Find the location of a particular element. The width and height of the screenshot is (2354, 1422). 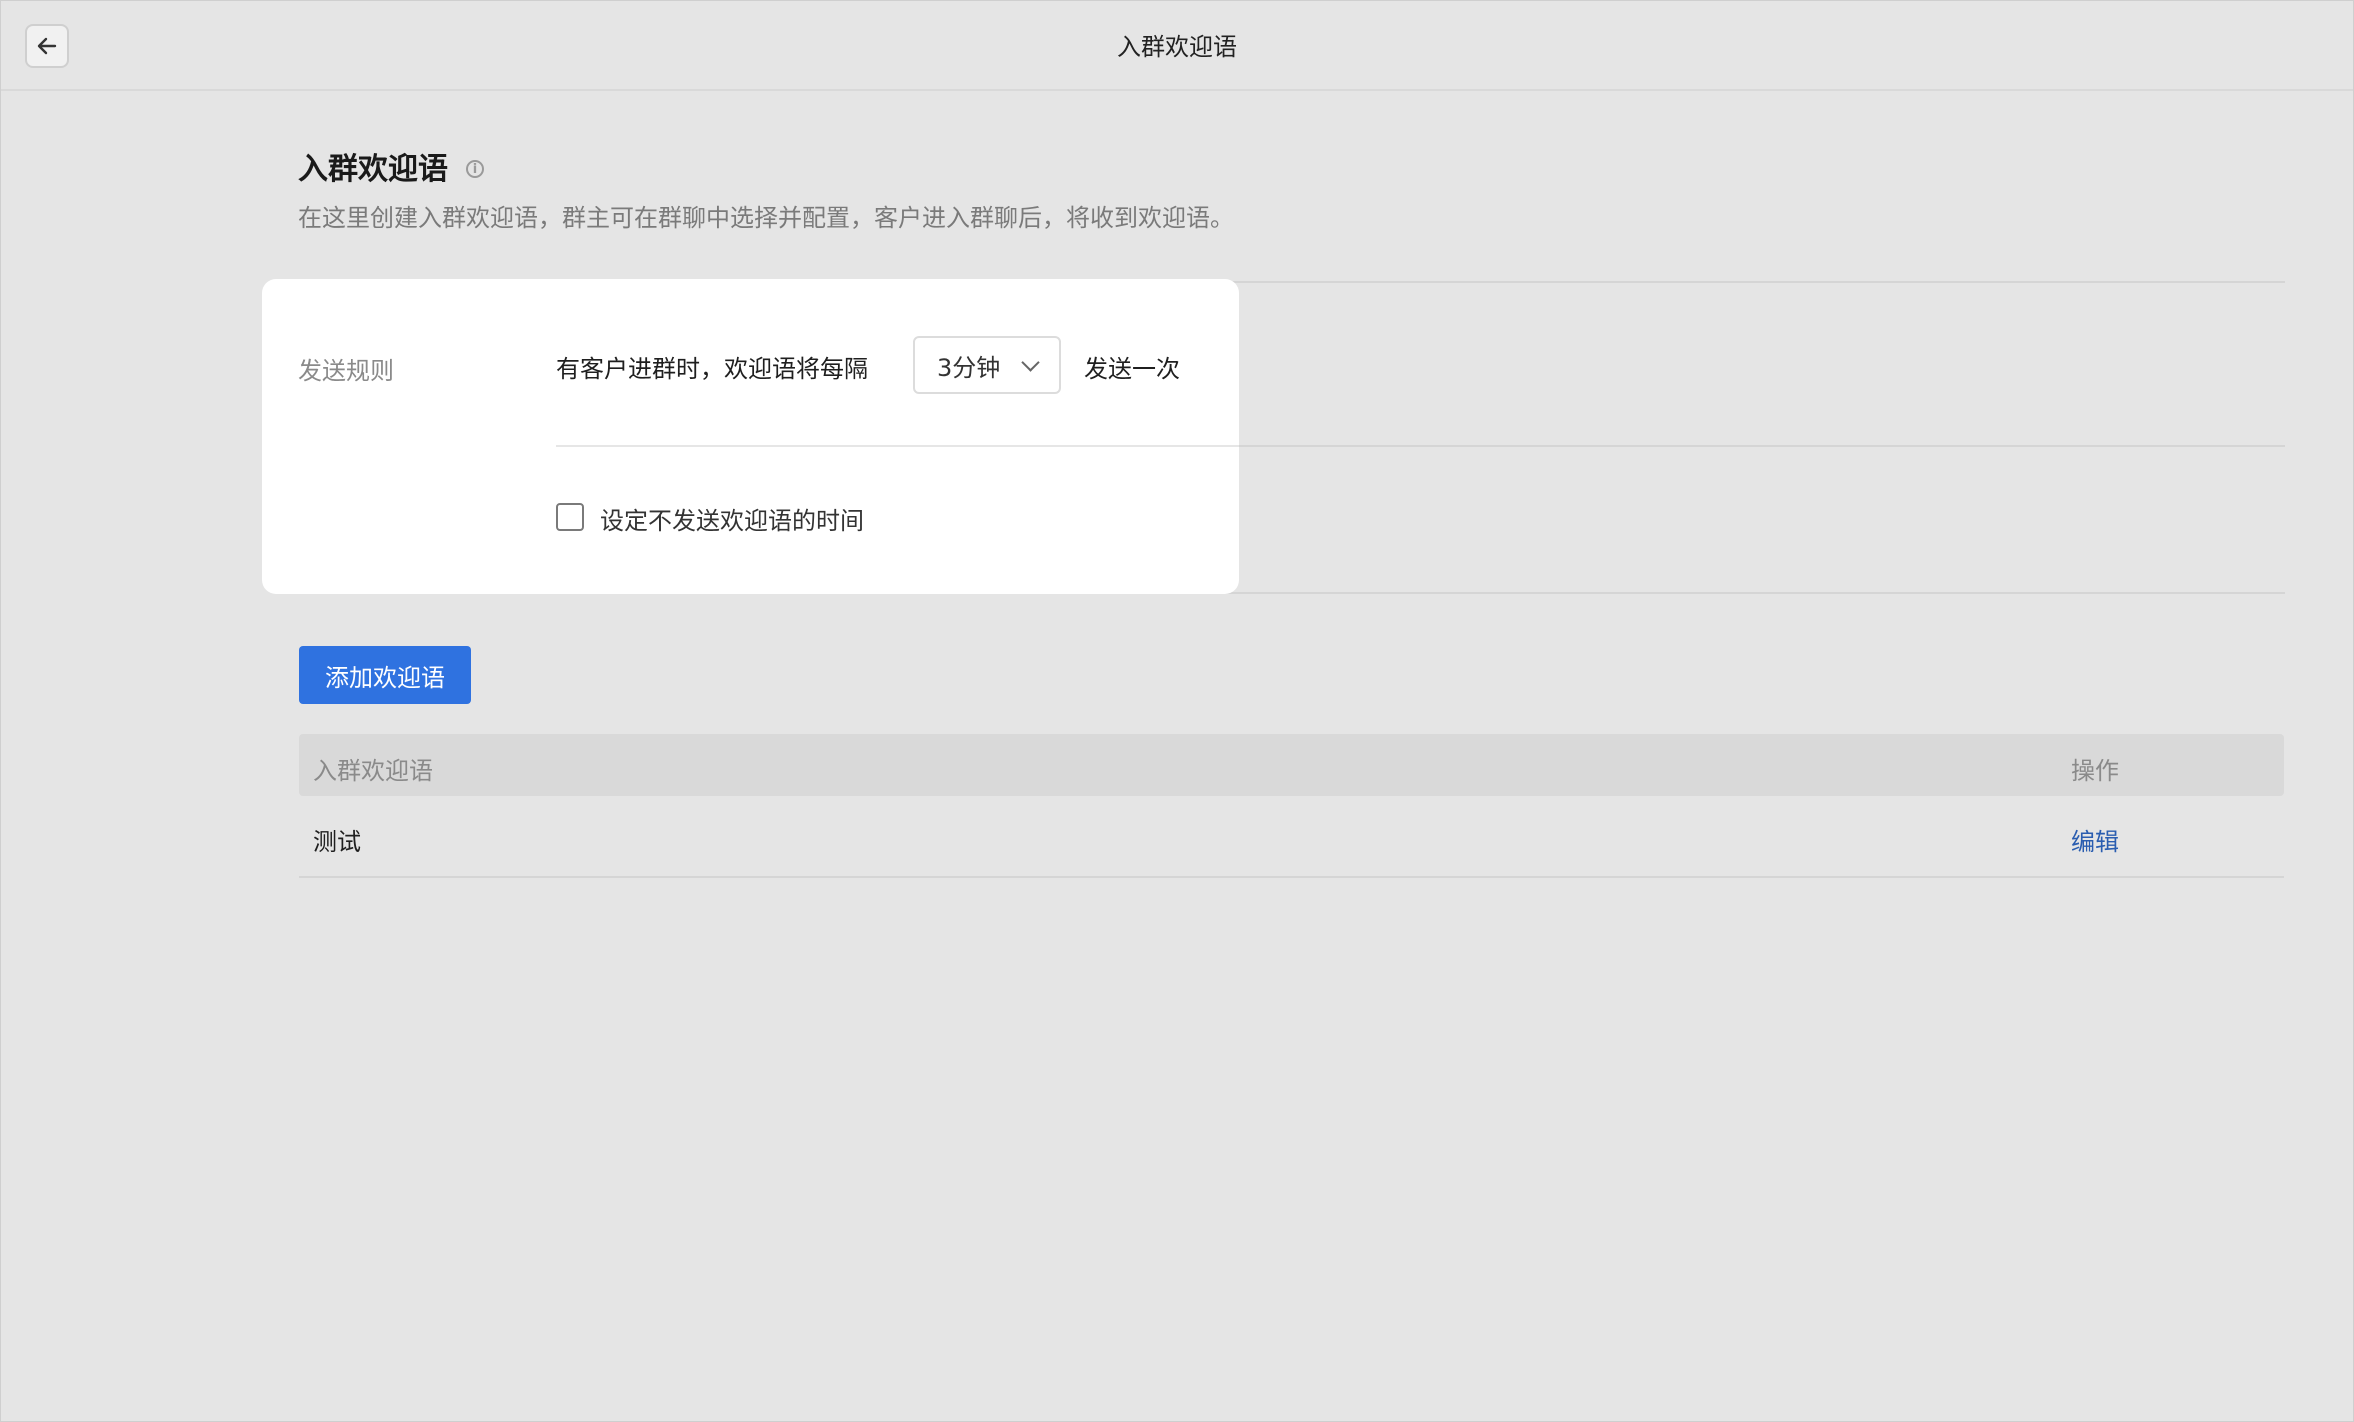

column-header-action: 操作 is located at coordinates (2095, 771).